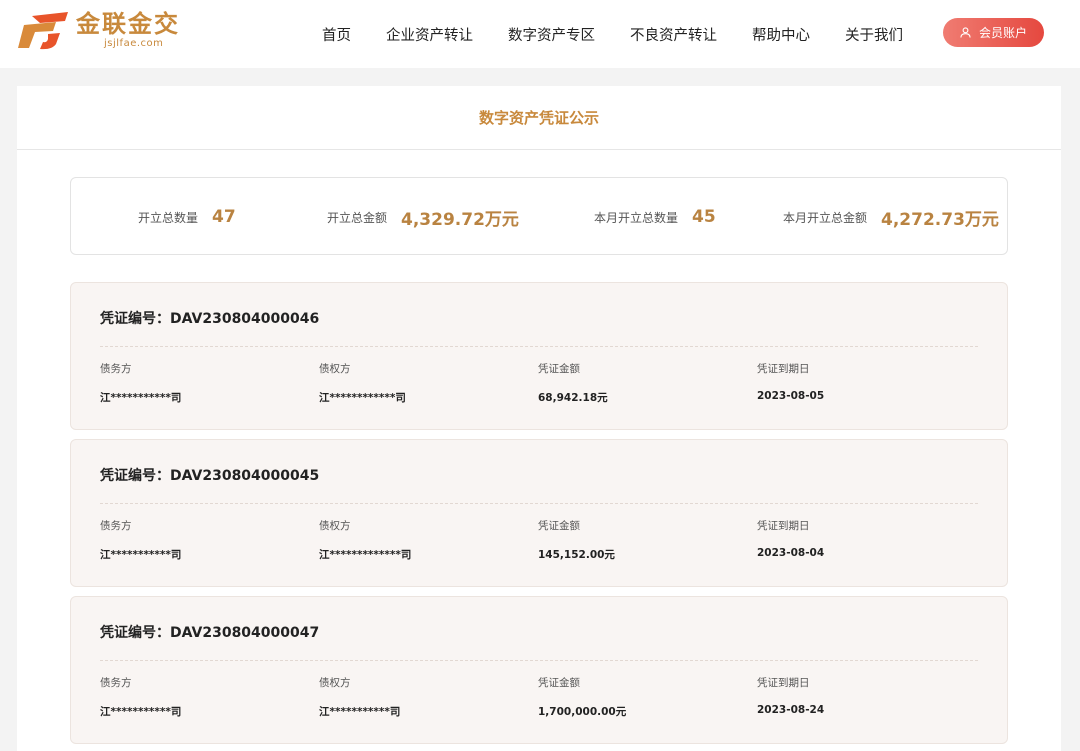  What do you see at coordinates (965, 32) in the screenshot?
I see `user-icon` at bounding box center [965, 32].